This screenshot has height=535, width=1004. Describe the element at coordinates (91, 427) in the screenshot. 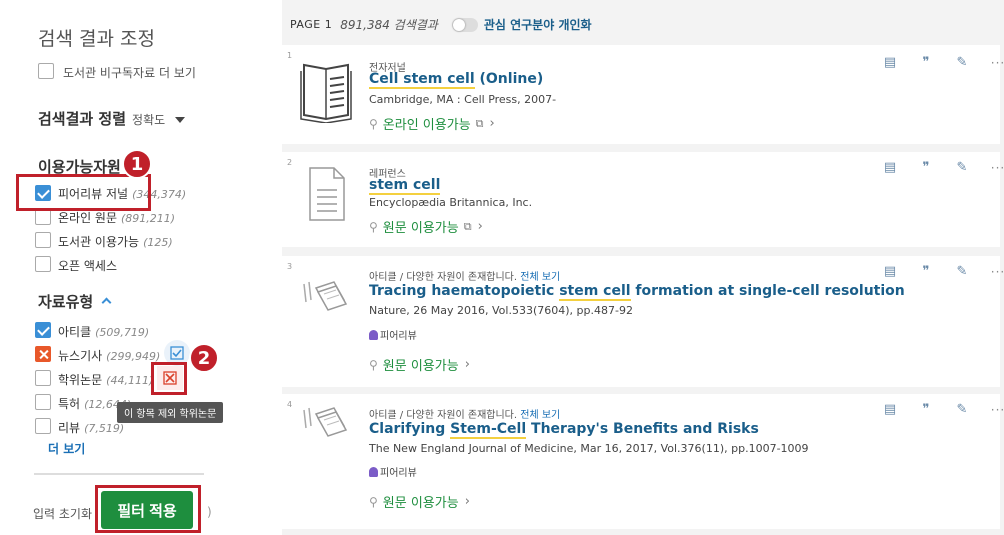

I see `filter-review: 리뷰 (7,519)` at that location.